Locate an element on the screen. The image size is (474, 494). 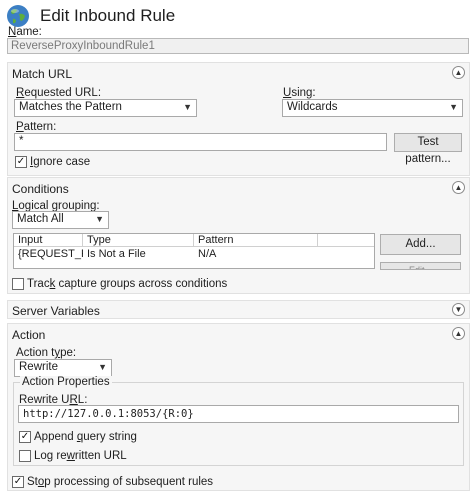
action-type-label: Action type: is located at coordinates (46, 353).